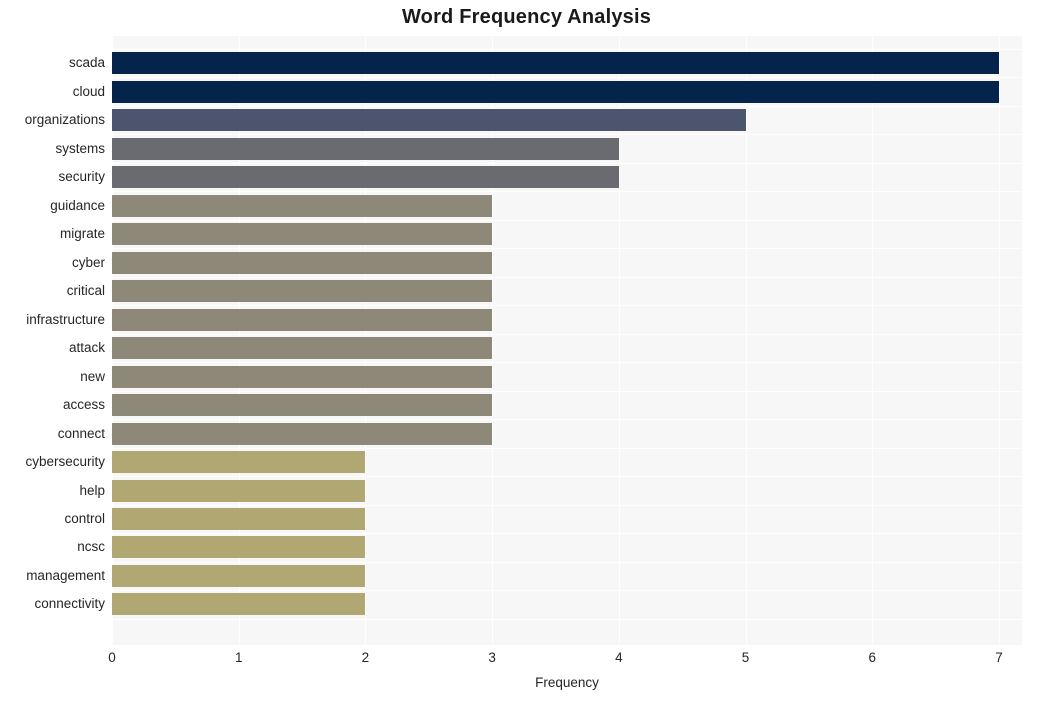 This screenshot has height=701, width=1053. I want to click on x-axis-tick-4: 4, so click(619, 657).